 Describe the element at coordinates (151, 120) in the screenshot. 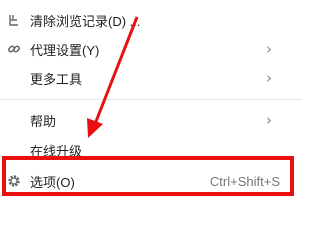

I see `menu-item-help: 帮助 ›` at that location.